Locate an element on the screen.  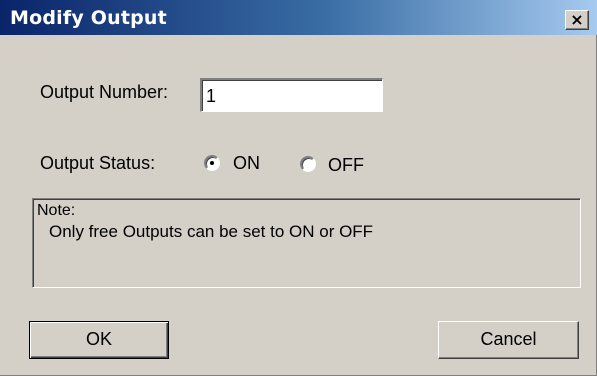
note-title: Note: is located at coordinates (56, 210).